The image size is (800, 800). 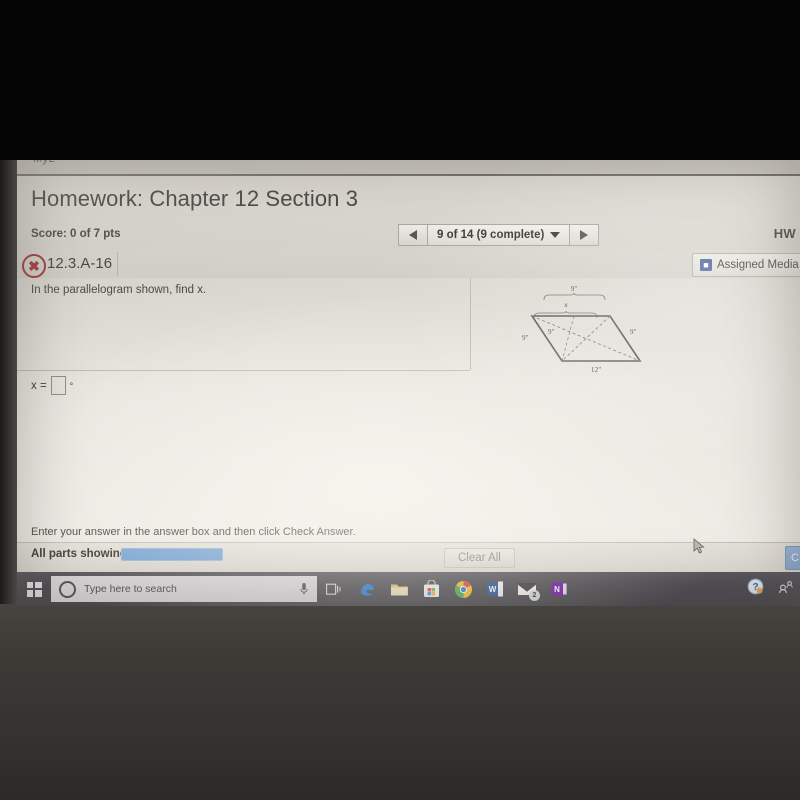 What do you see at coordinates (172, 554) in the screenshot?
I see `progress-bar` at bounding box center [172, 554].